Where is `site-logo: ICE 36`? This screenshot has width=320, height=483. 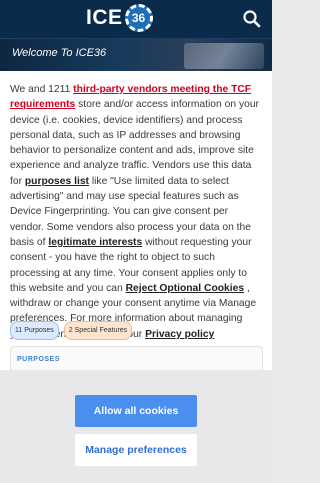 site-logo: ICE 36 is located at coordinates (119, 18).